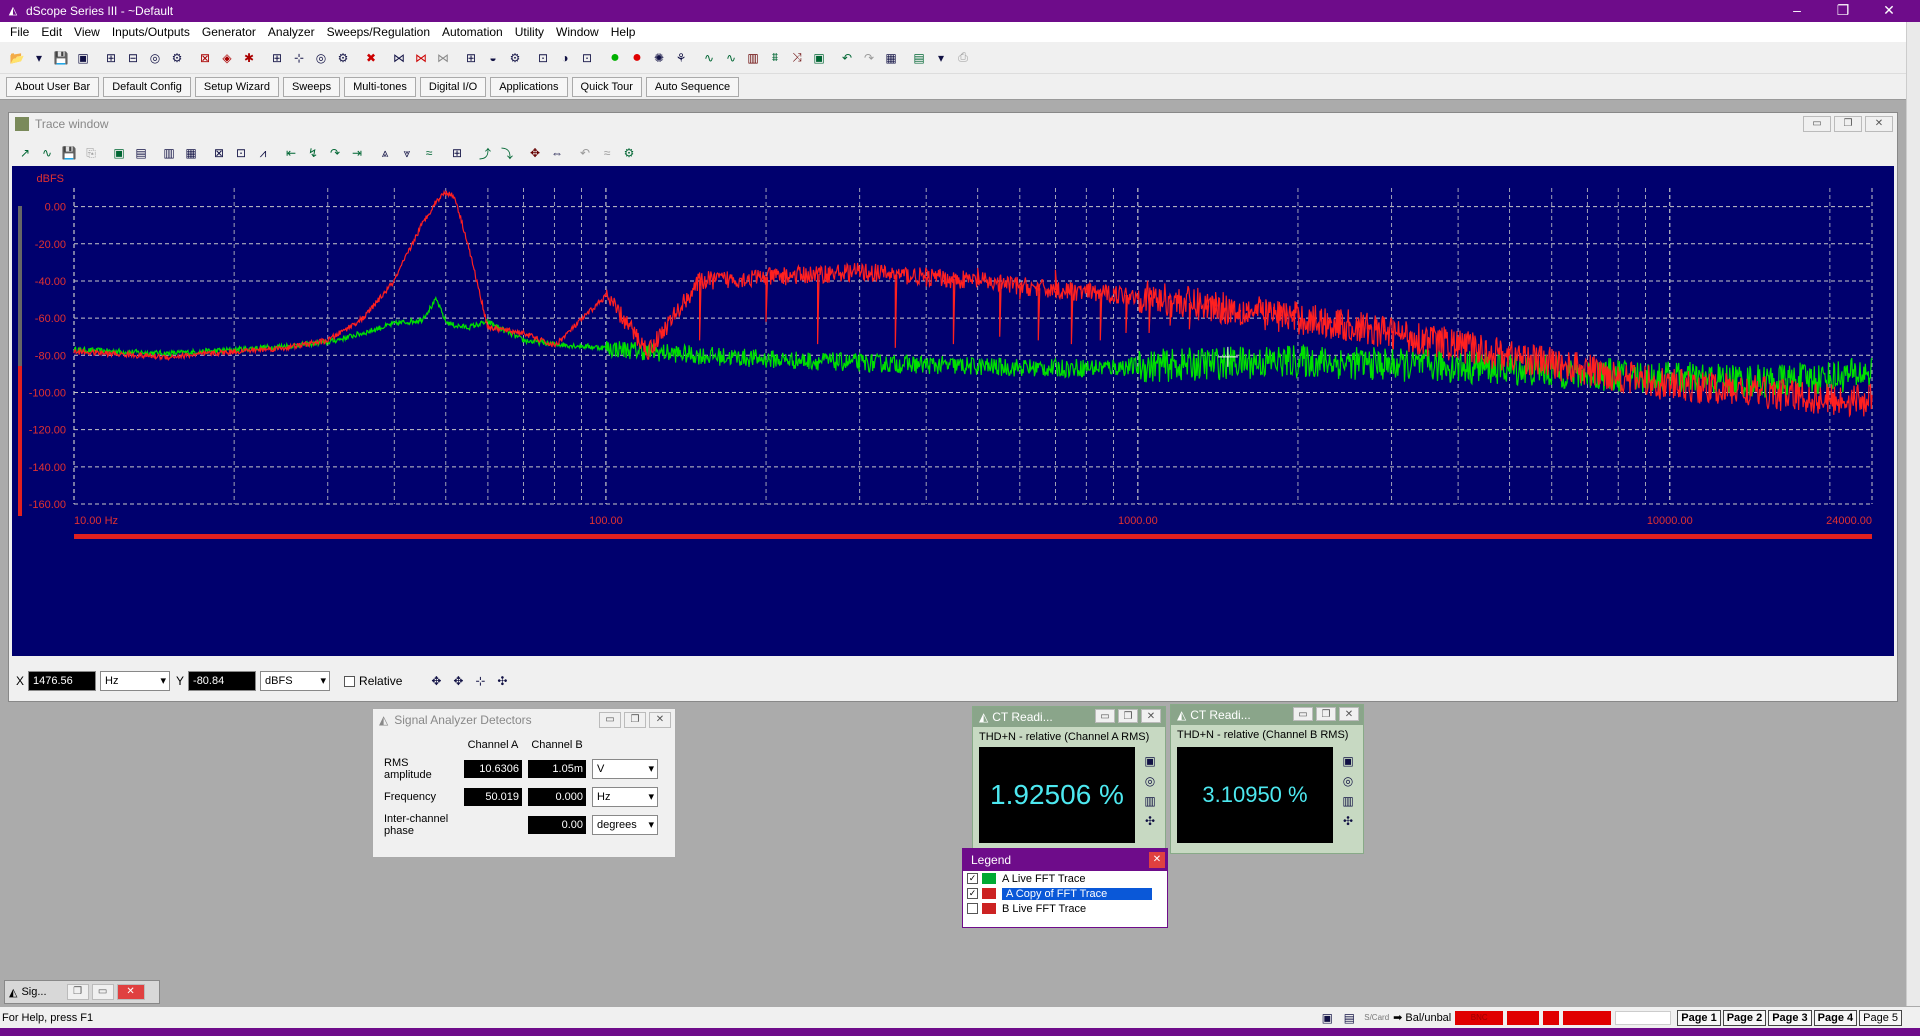 The height and width of the screenshot is (1036, 1920). I want to click on minimized-window: ◭ Sig... ❐ ▭ ✕, so click(82, 992).